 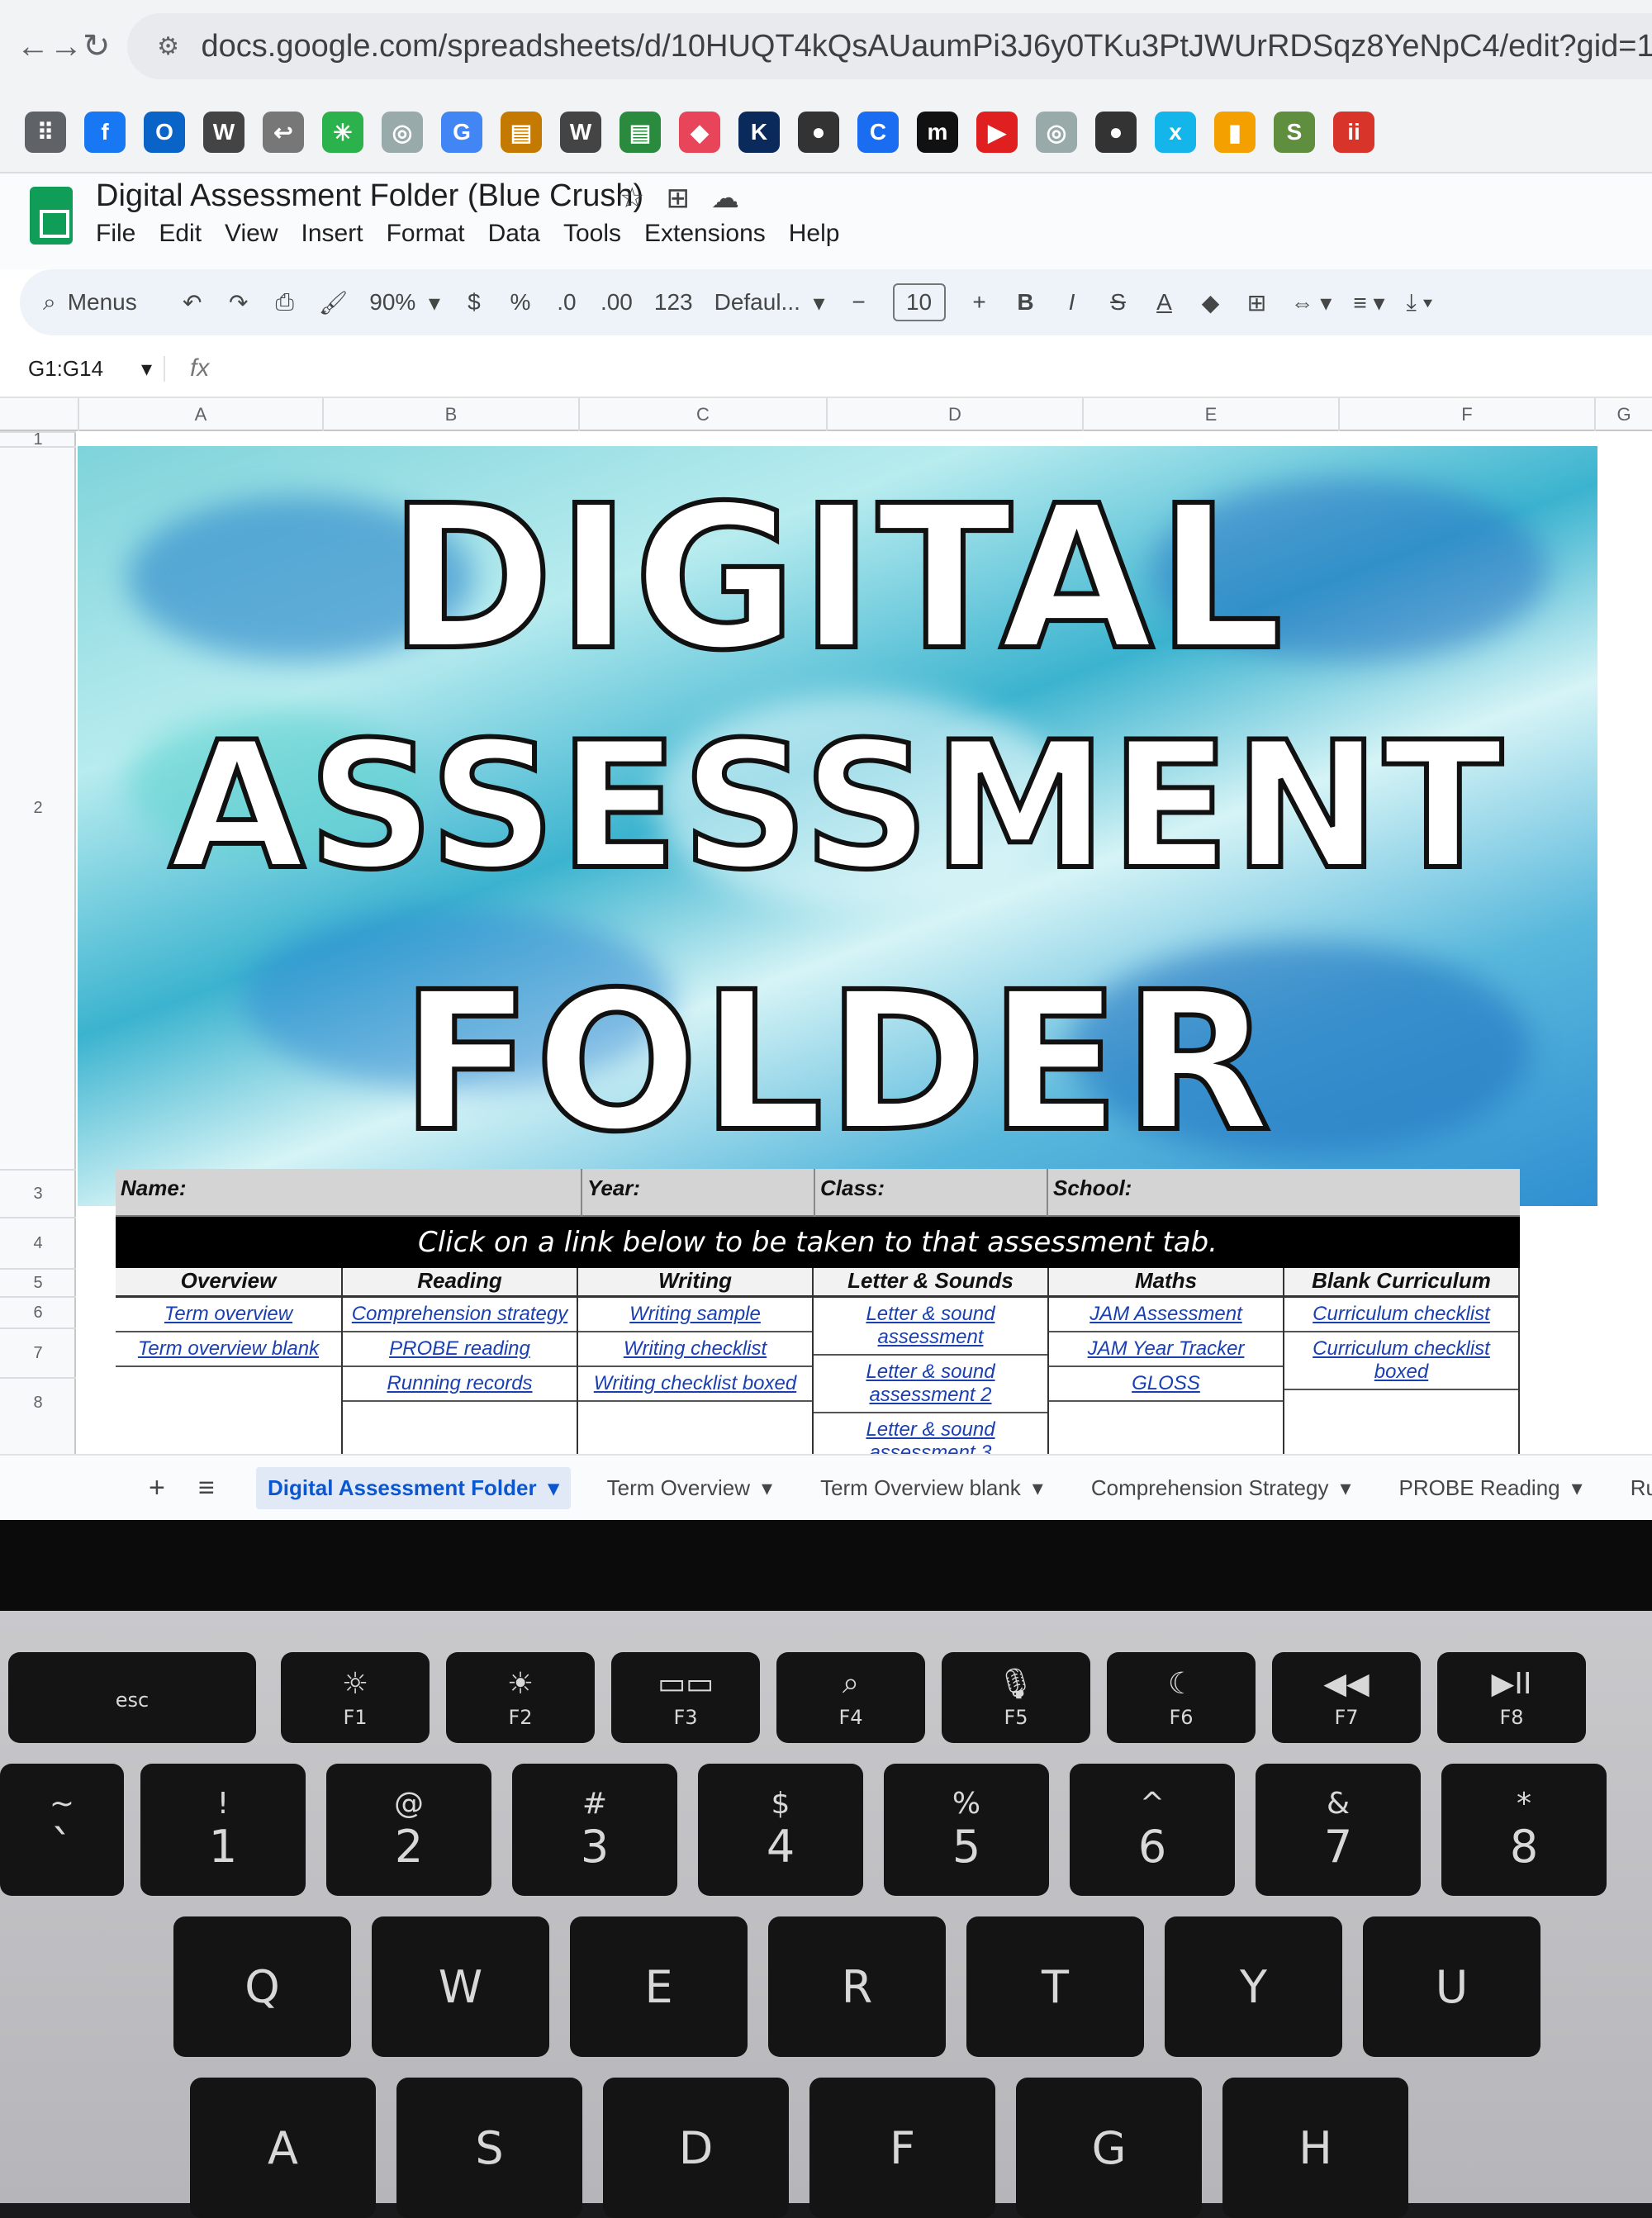 What do you see at coordinates (38, 440) in the screenshot?
I see `row-header-1: 1` at bounding box center [38, 440].